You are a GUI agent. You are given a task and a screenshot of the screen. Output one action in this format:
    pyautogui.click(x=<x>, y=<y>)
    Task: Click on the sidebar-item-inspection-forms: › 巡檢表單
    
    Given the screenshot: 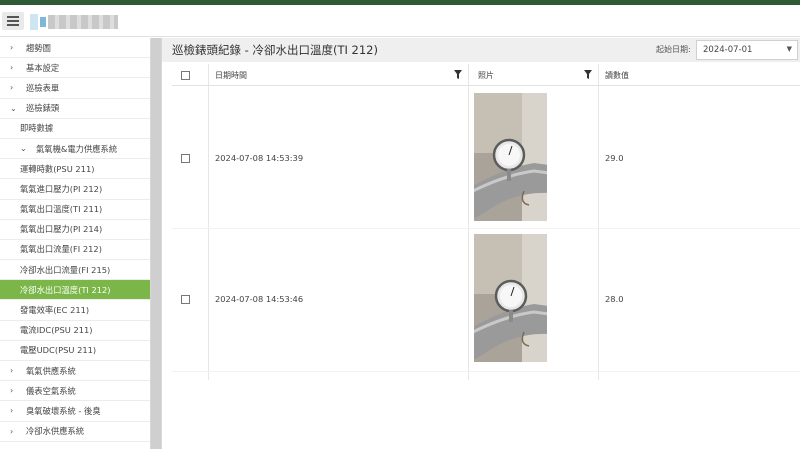 What is the action you would take?
    pyautogui.click(x=75, y=88)
    